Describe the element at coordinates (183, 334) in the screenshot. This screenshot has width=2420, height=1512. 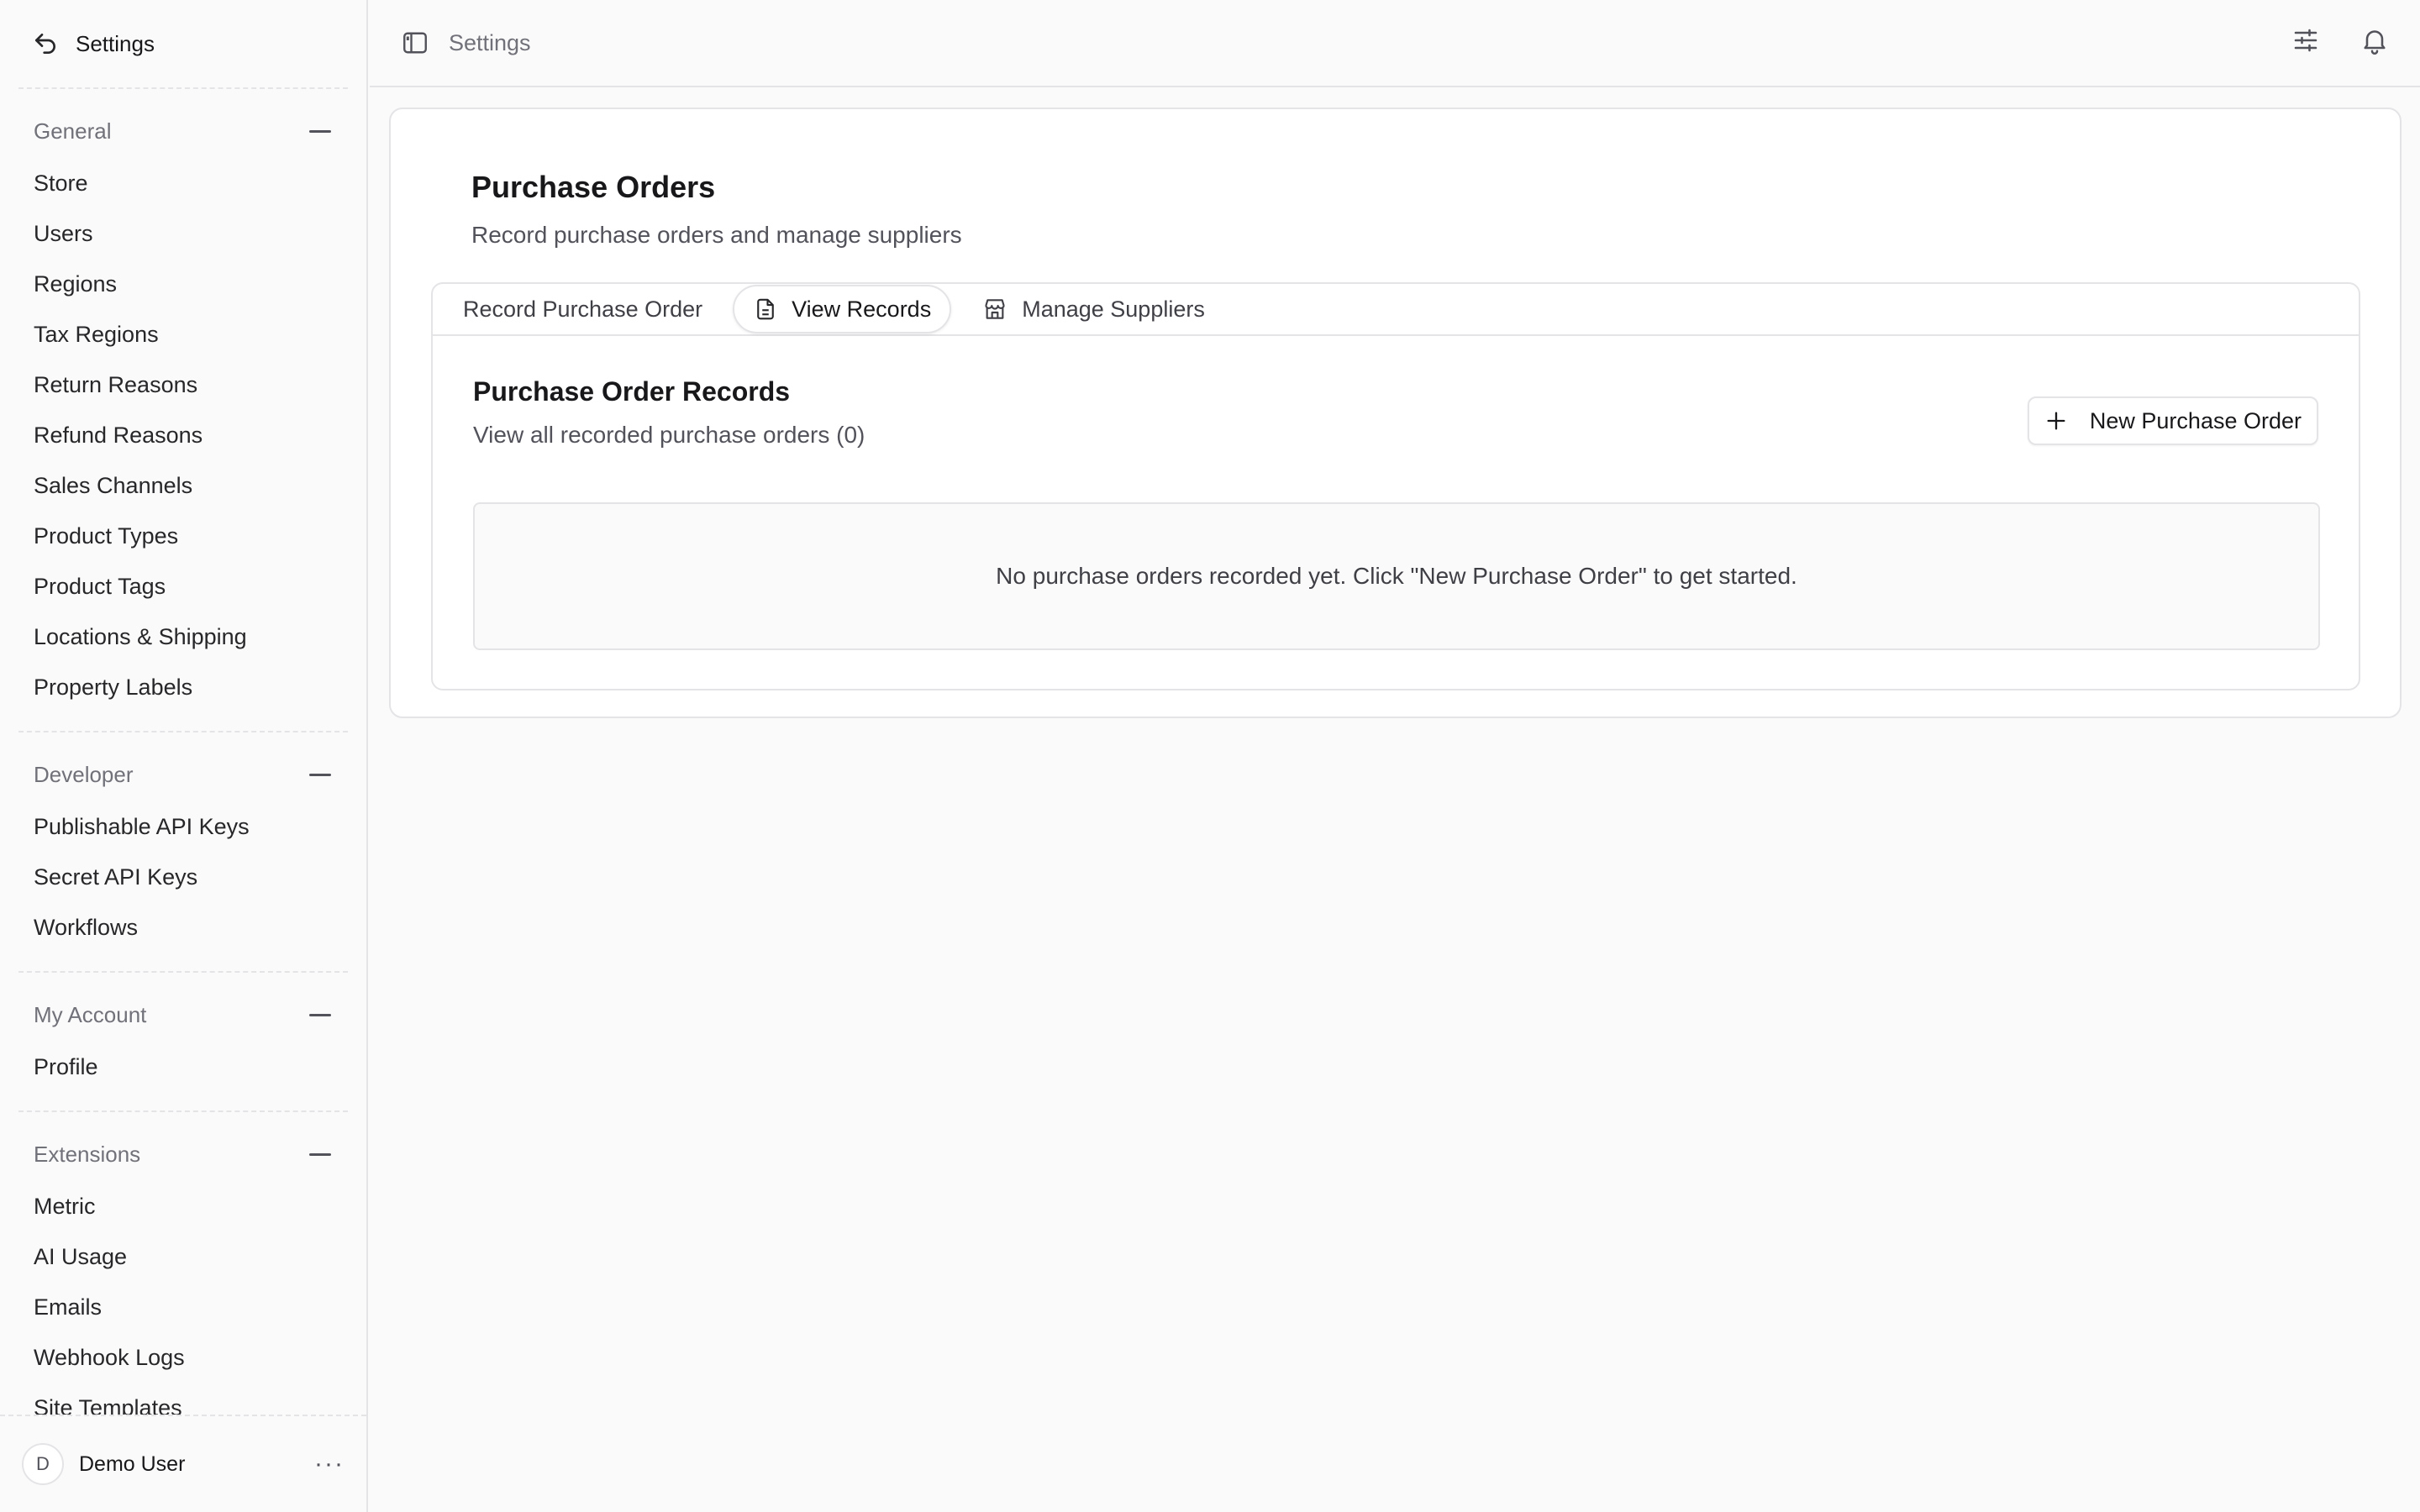
I see `sidebar-item-tax-regions: Tax Regions` at that location.